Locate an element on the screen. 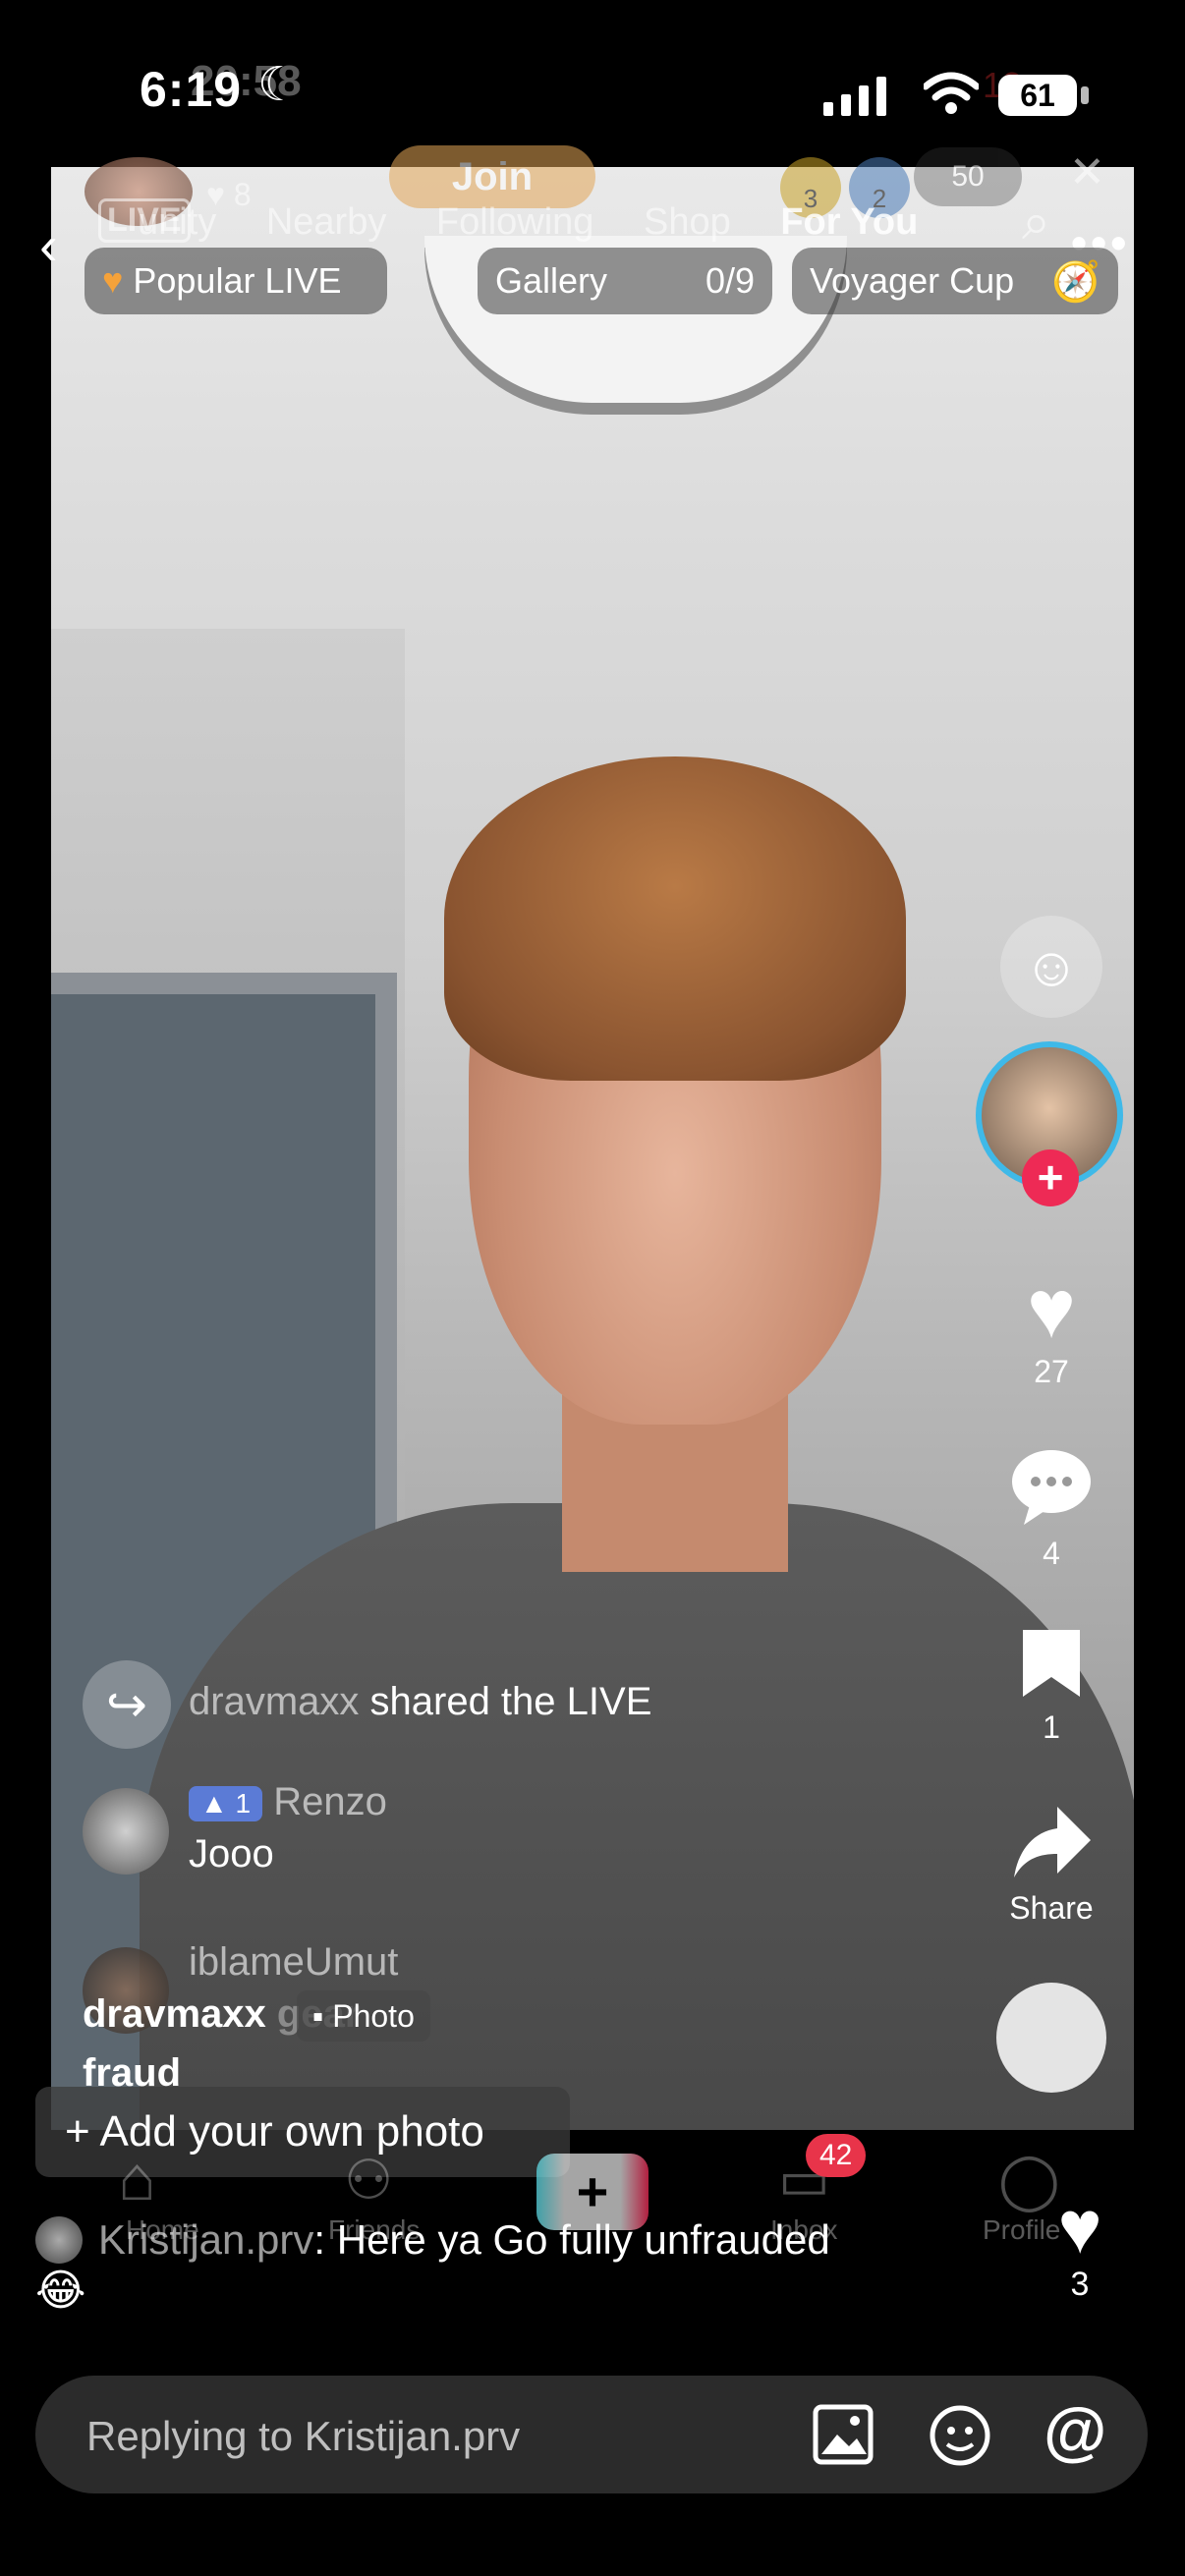  chat-username: Renzo is located at coordinates (330, 1801).